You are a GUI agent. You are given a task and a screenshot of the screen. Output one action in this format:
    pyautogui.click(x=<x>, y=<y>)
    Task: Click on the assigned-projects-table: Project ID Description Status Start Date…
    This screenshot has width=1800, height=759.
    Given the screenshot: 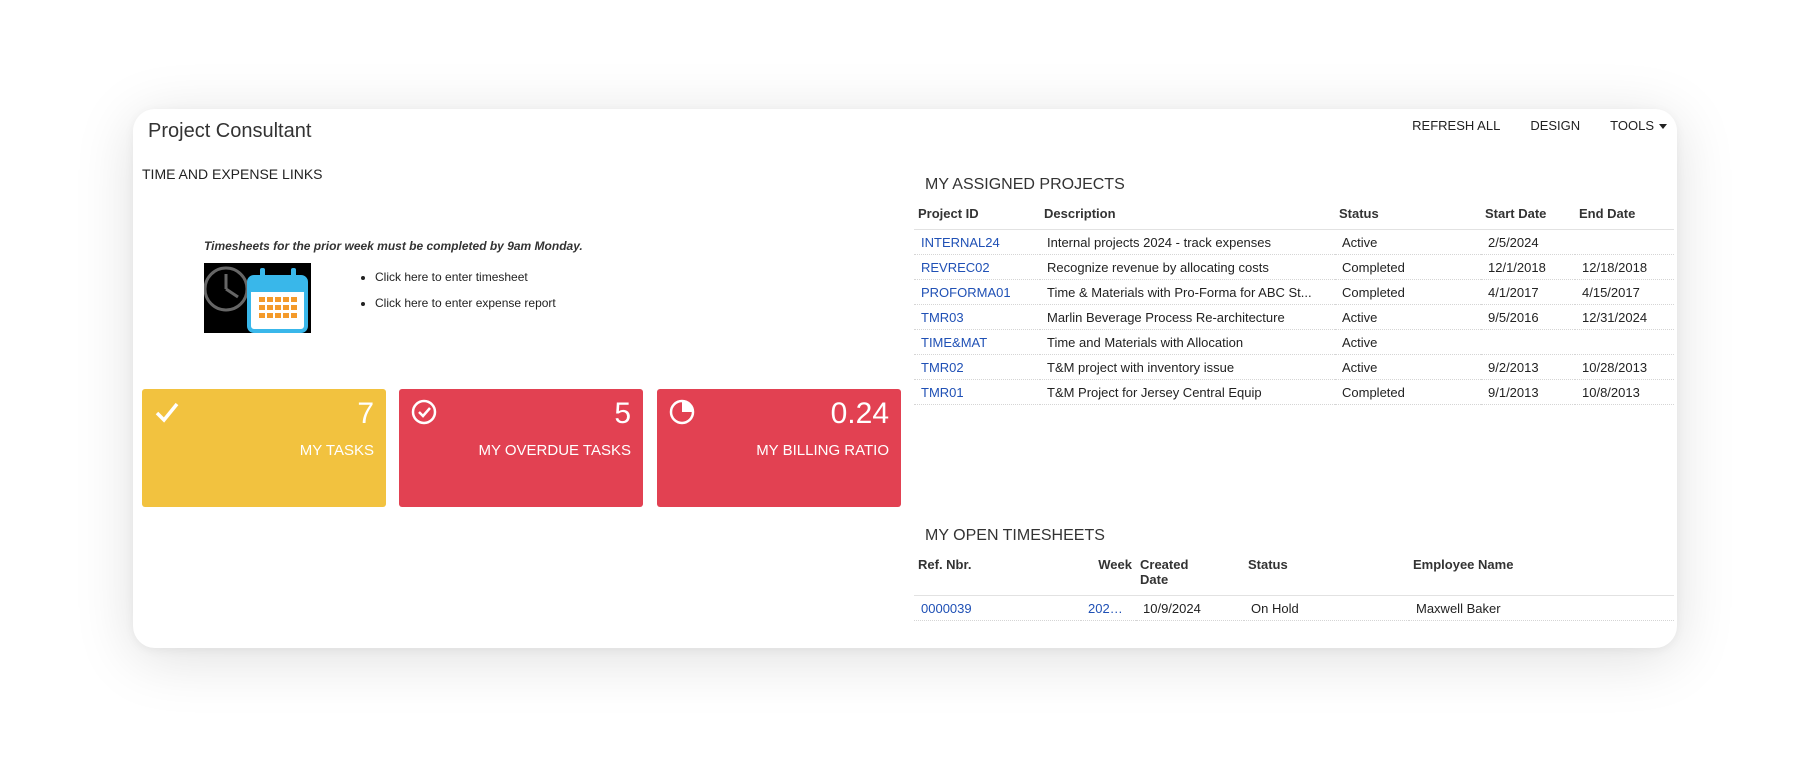 What is the action you would take?
    pyautogui.click(x=1294, y=305)
    